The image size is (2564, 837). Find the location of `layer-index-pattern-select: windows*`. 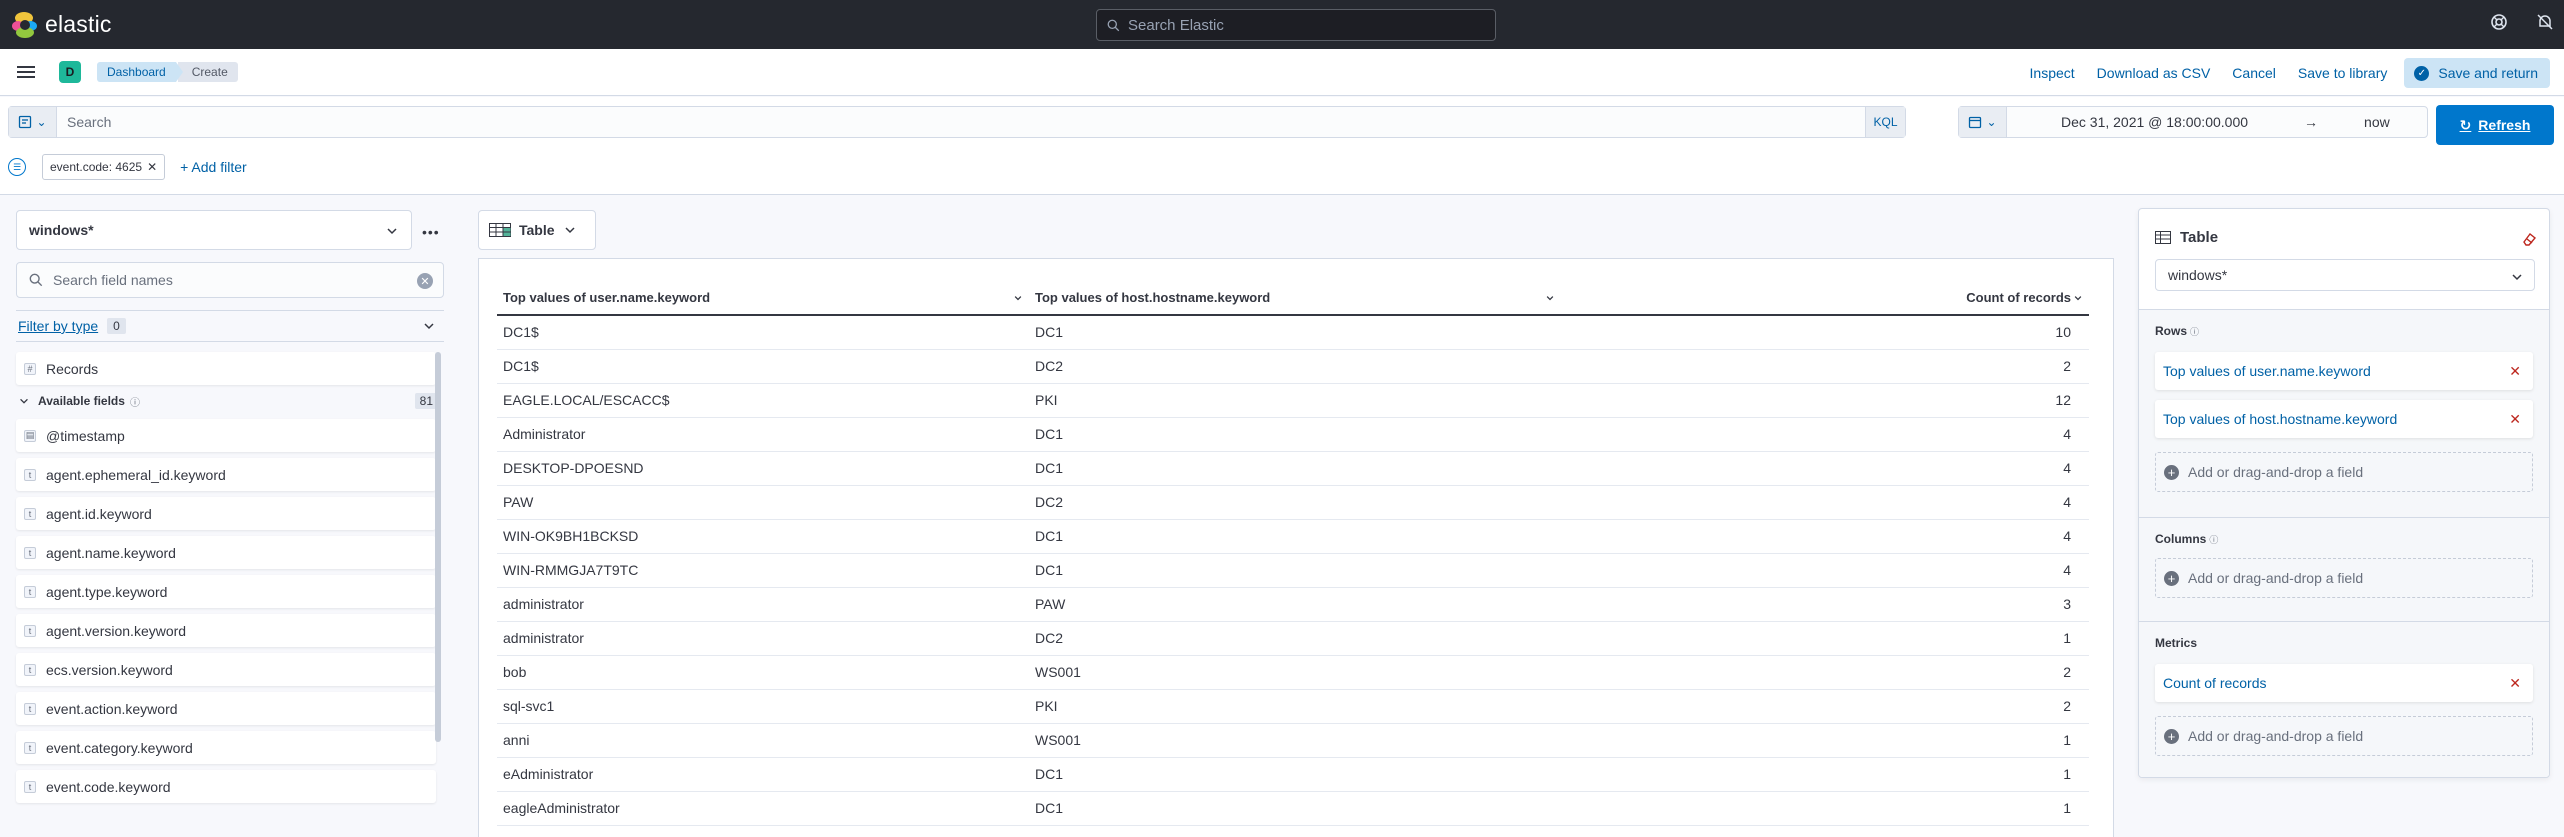

layer-index-pattern-select: windows* is located at coordinates (2345, 275).